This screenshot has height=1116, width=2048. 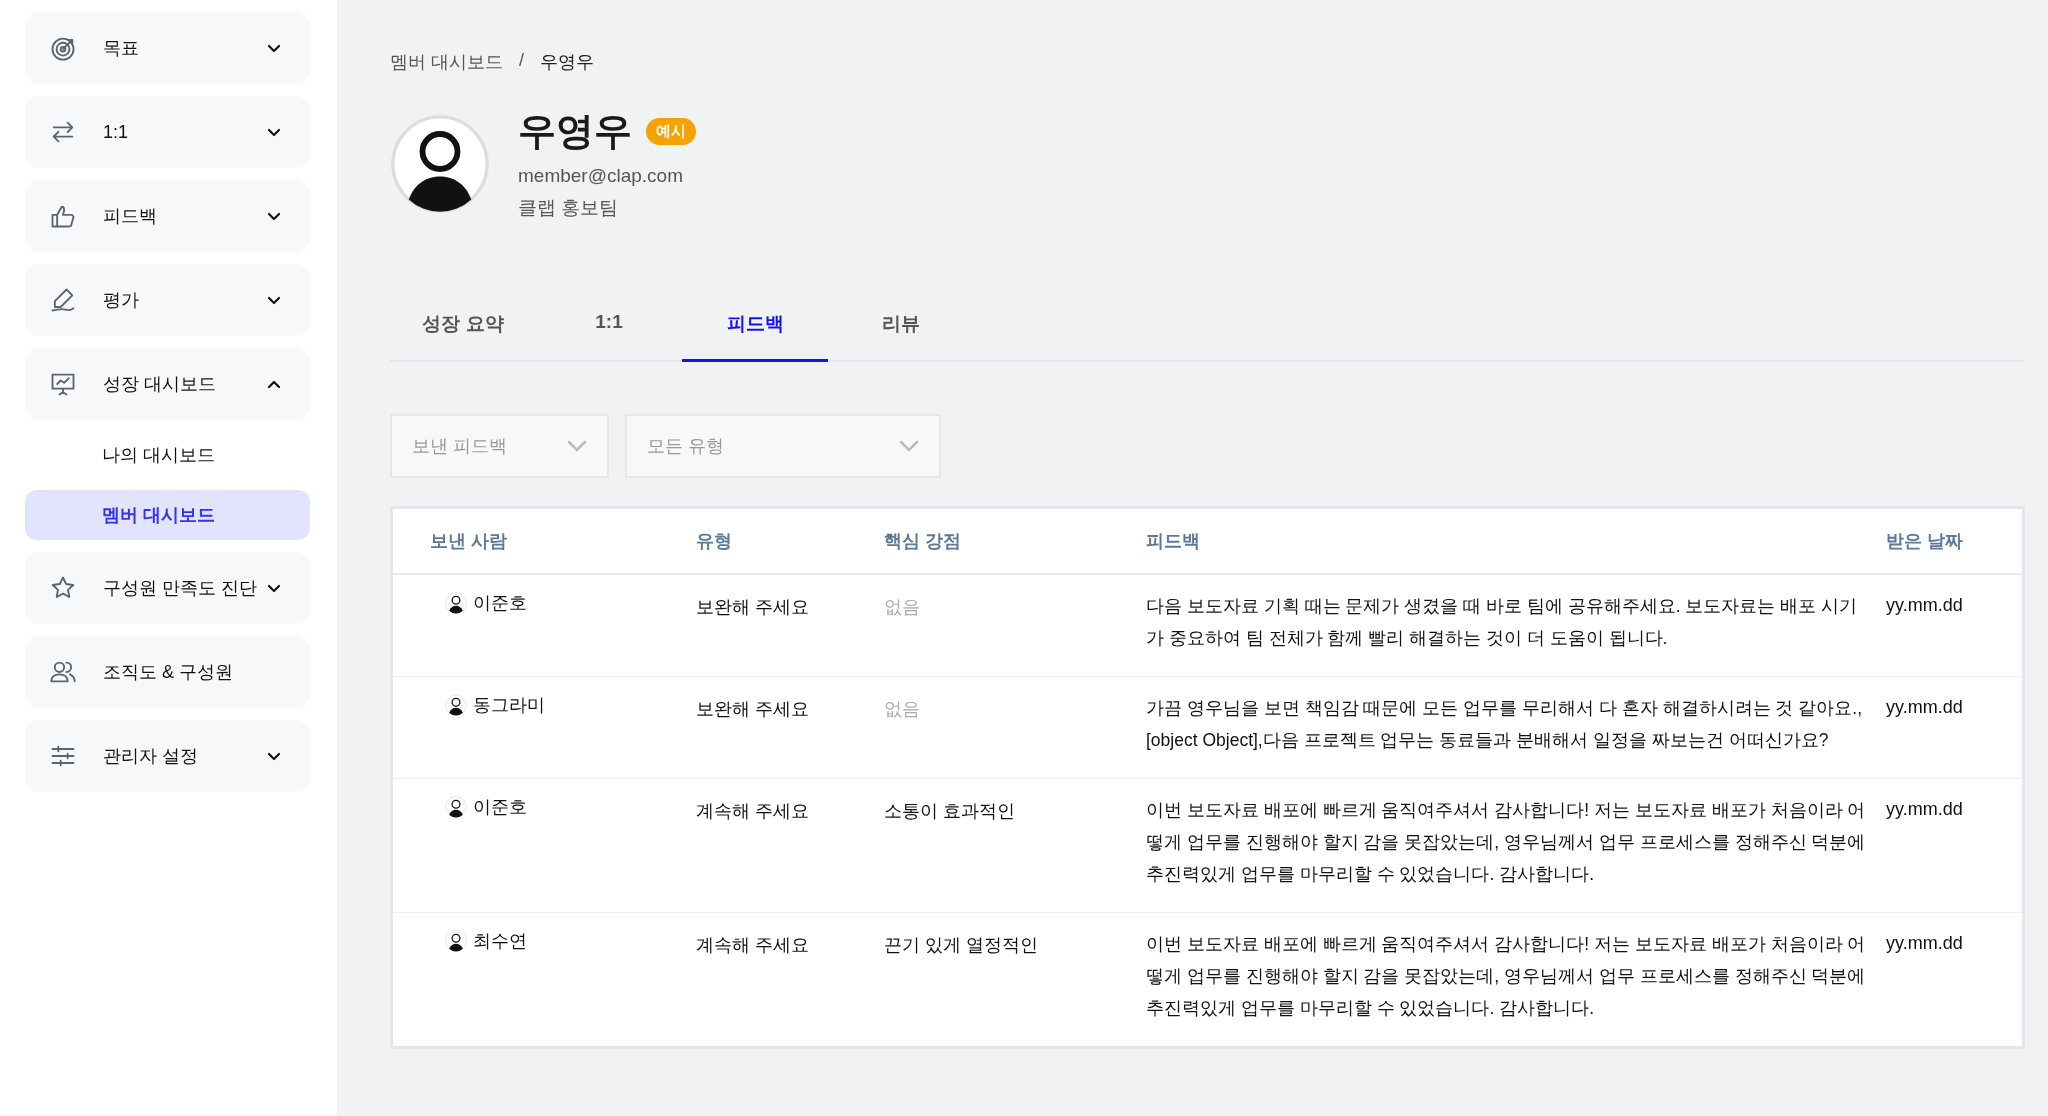 What do you see at coordinates (949, 811) in the screenshot?
I see `strength-text: 소통이 효과적인` at bounding box center [949, 811].